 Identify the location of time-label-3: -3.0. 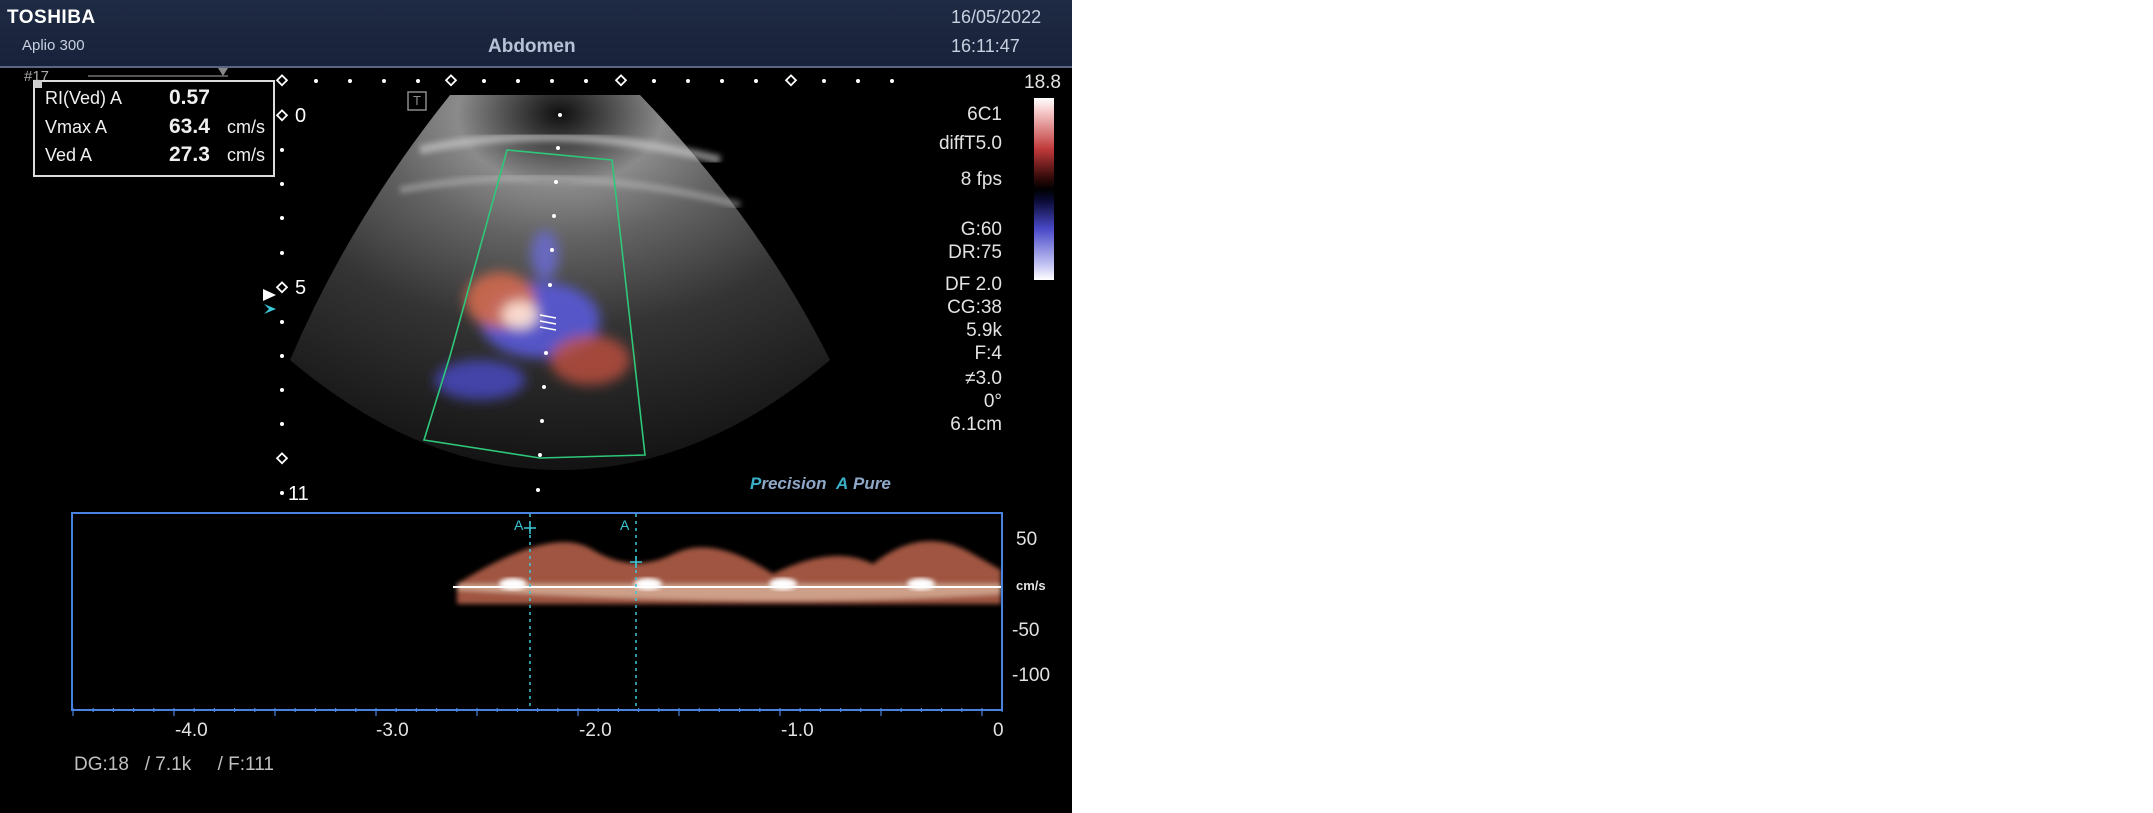
(392, 730).